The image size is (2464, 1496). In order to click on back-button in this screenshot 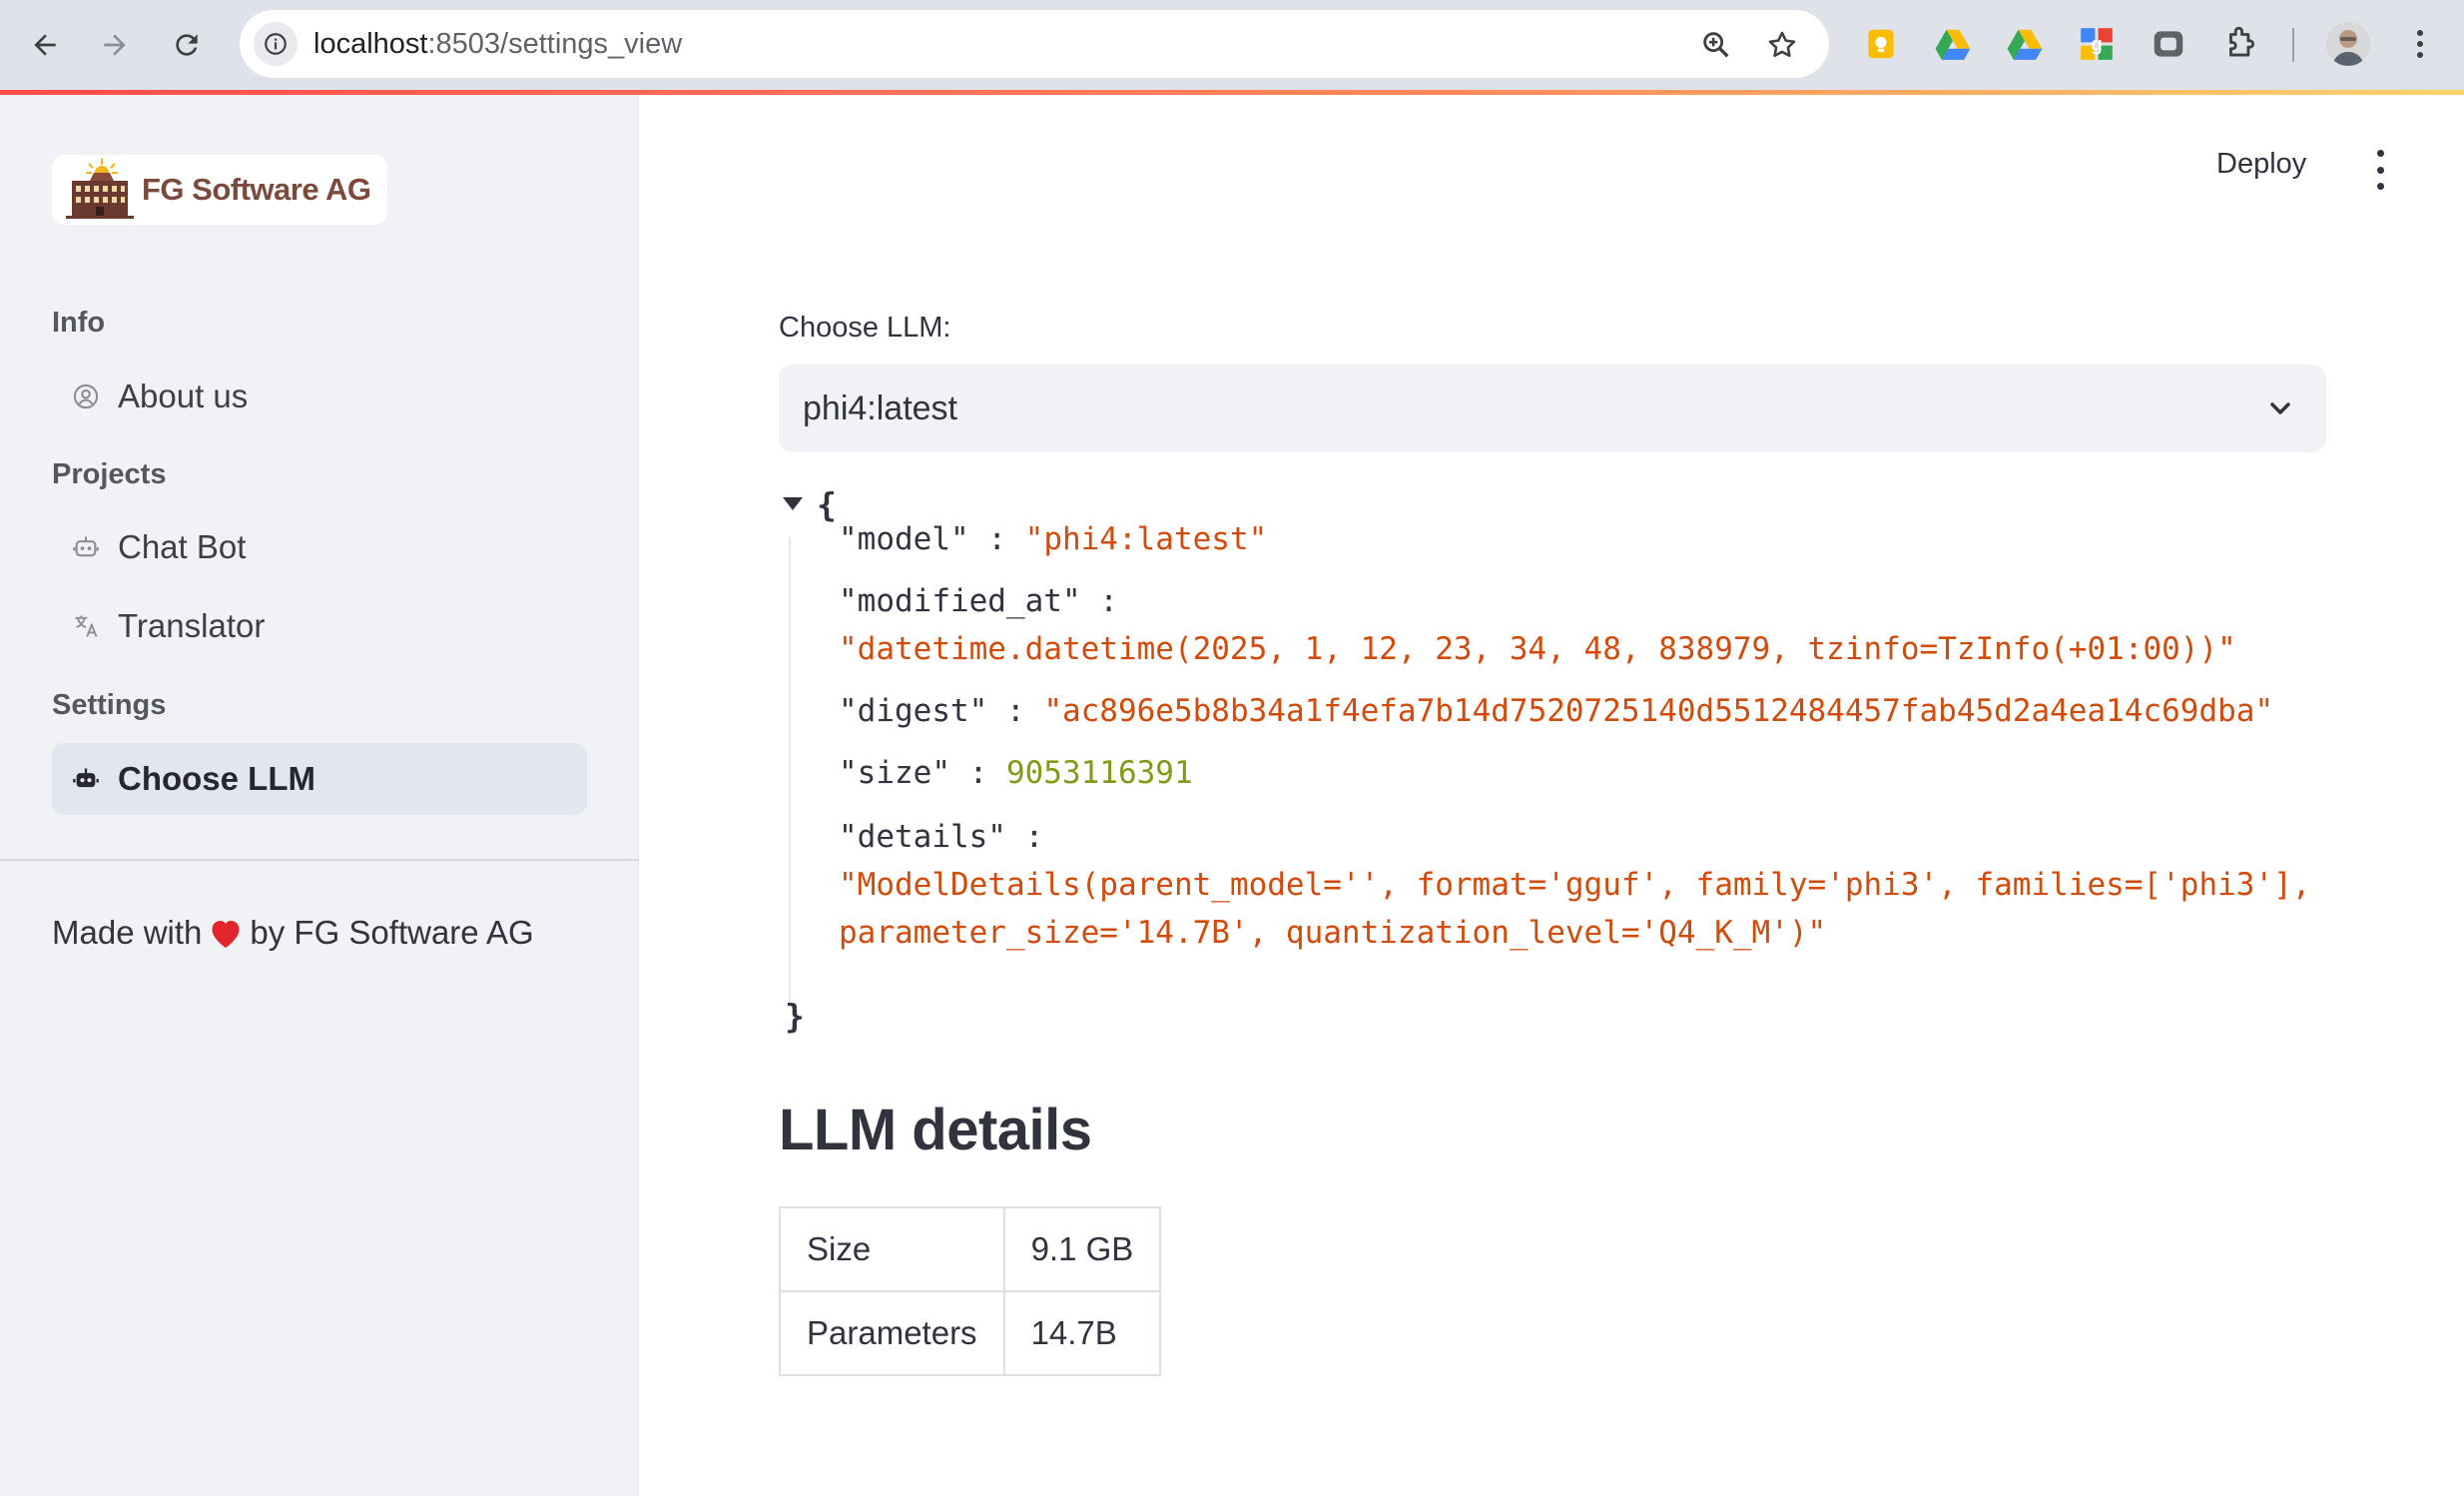, I will do `click(45, 45)`.